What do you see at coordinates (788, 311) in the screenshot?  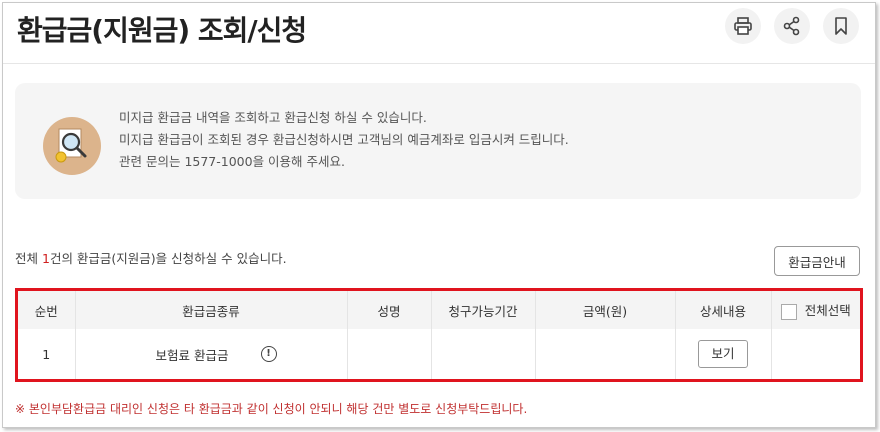 I see `select-all-checkbox` at bounding box center [788, 311].